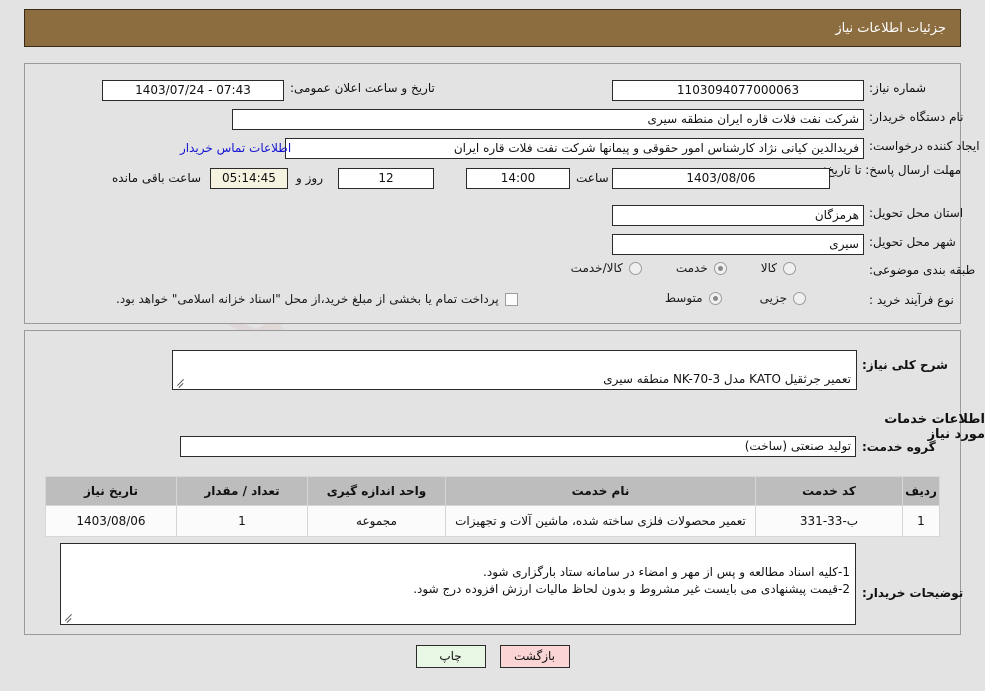  What do you see at coordinates (592, 178) in the screenshot?
I see `deadline-hour-label: ساعت` at bounding box center [592, 178].